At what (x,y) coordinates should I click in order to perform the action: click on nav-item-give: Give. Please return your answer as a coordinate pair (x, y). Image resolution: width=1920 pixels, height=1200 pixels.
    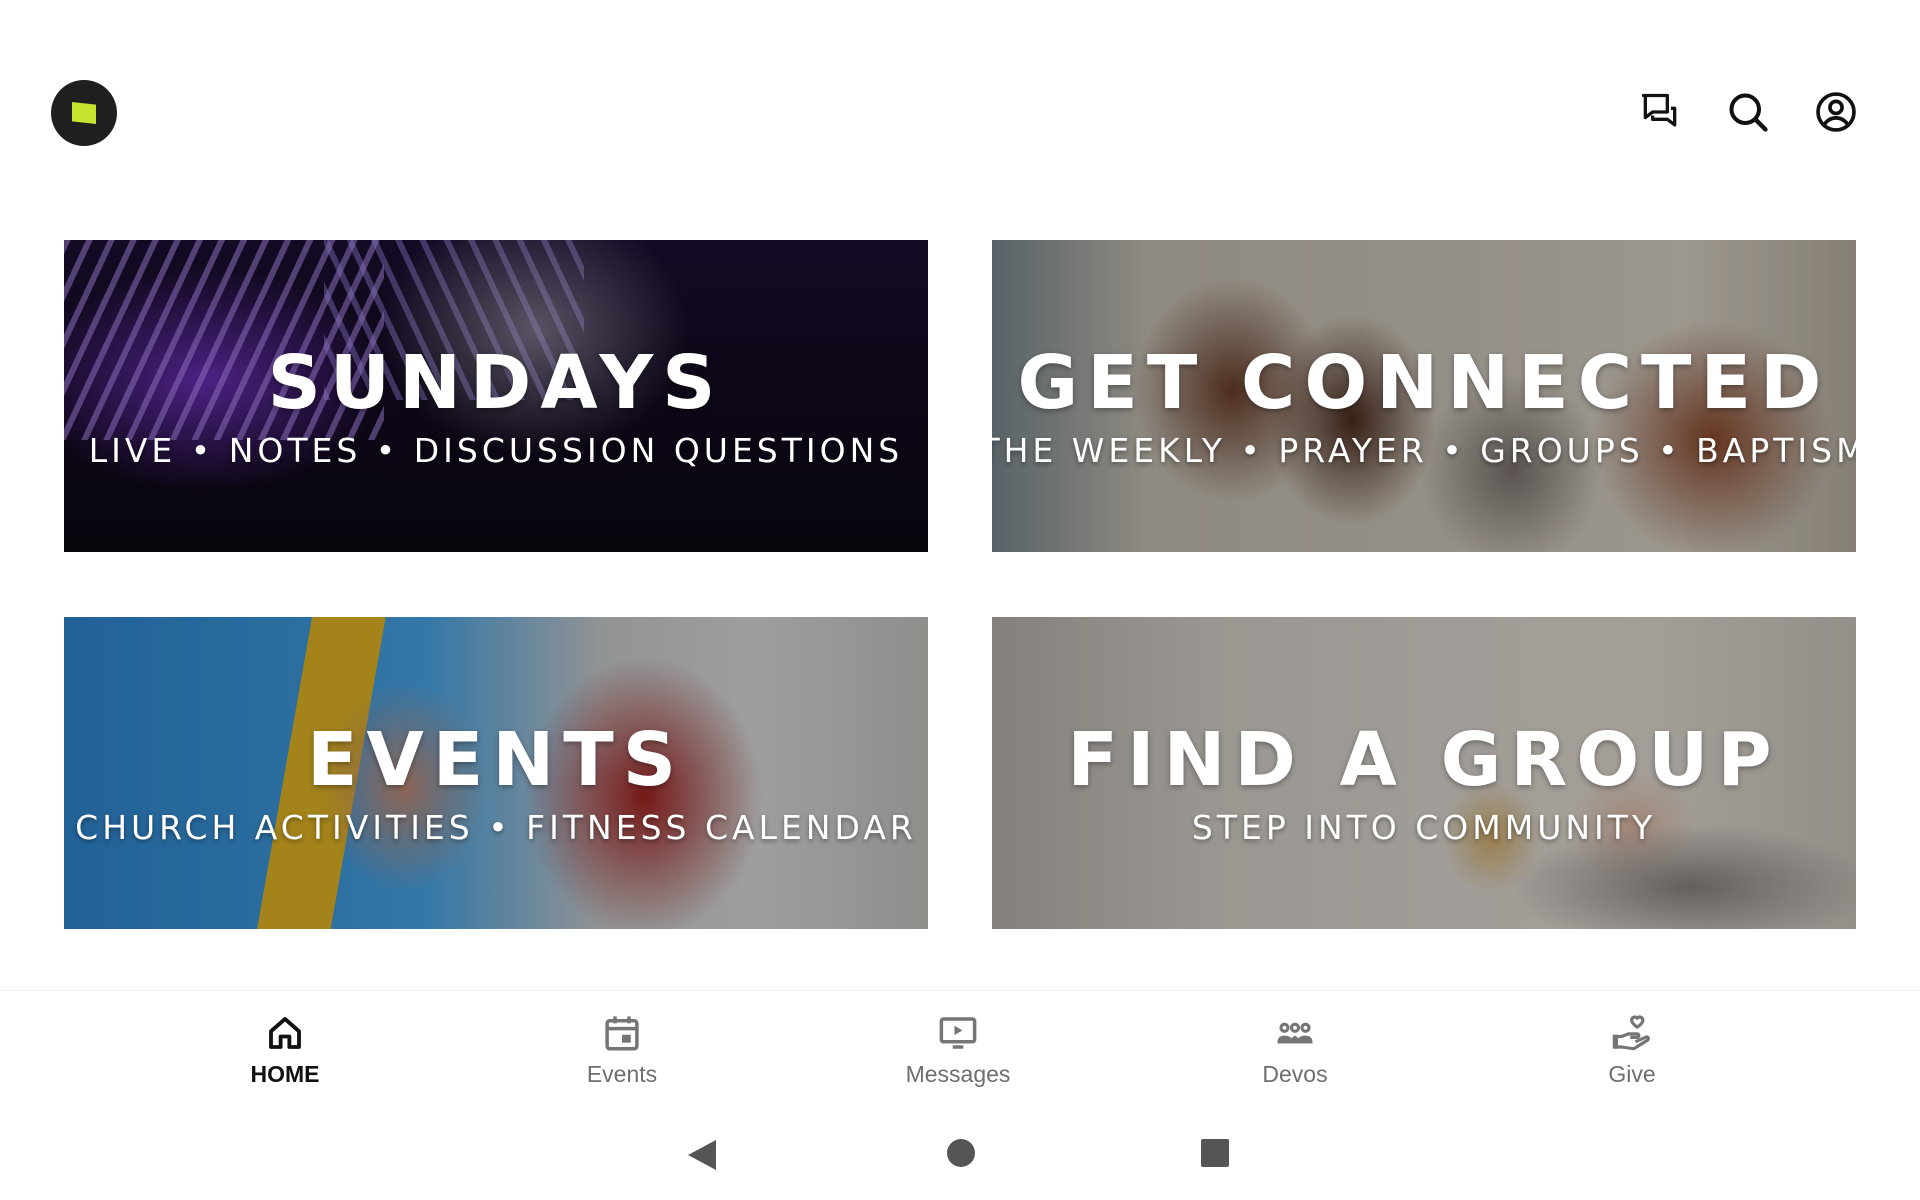
    Looking at the image, I should click on (1632, 1051).